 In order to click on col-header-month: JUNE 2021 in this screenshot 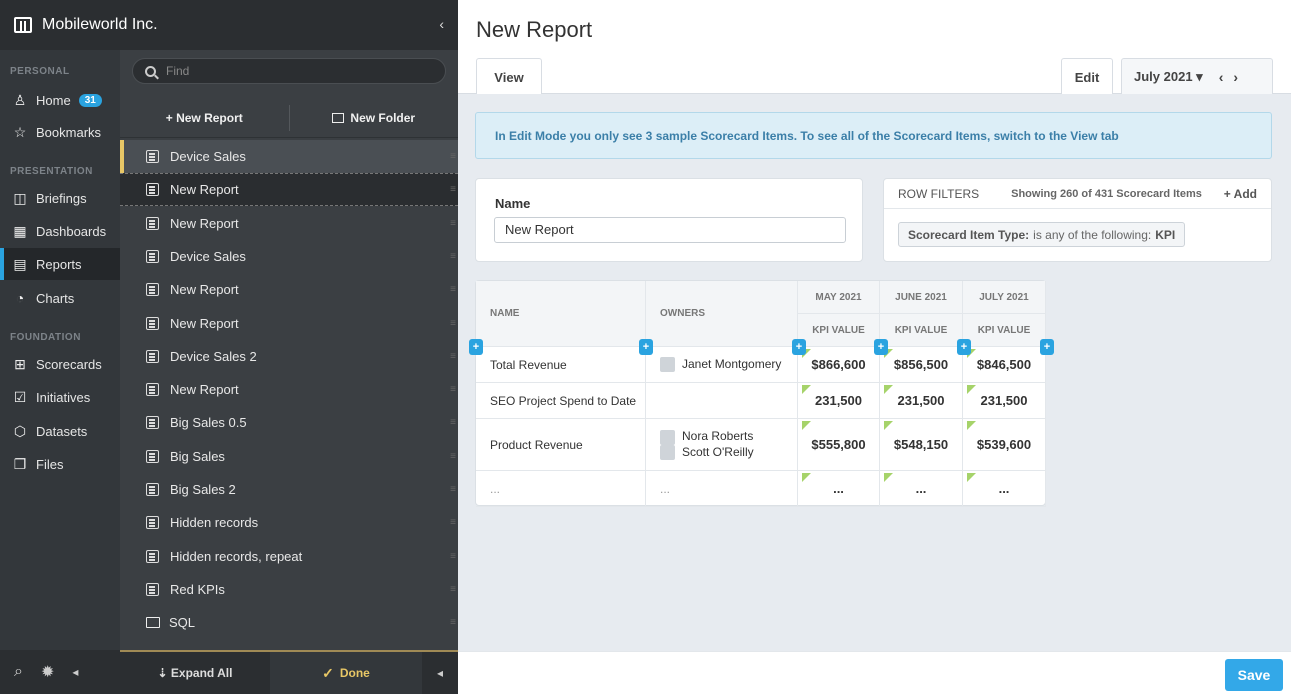, I will do `click(921, 297)`.